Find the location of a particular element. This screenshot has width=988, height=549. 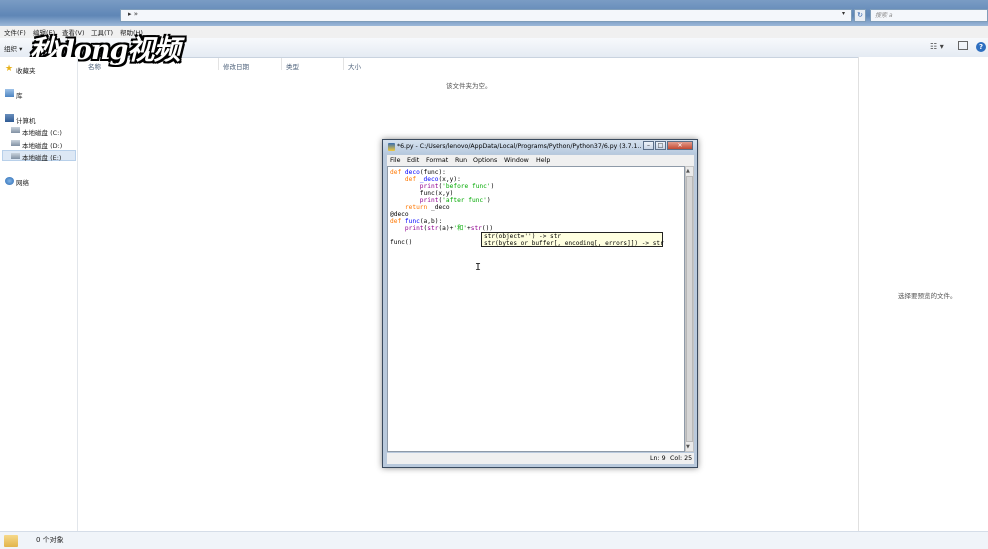

library-icon is located at coordinates (9, 93).